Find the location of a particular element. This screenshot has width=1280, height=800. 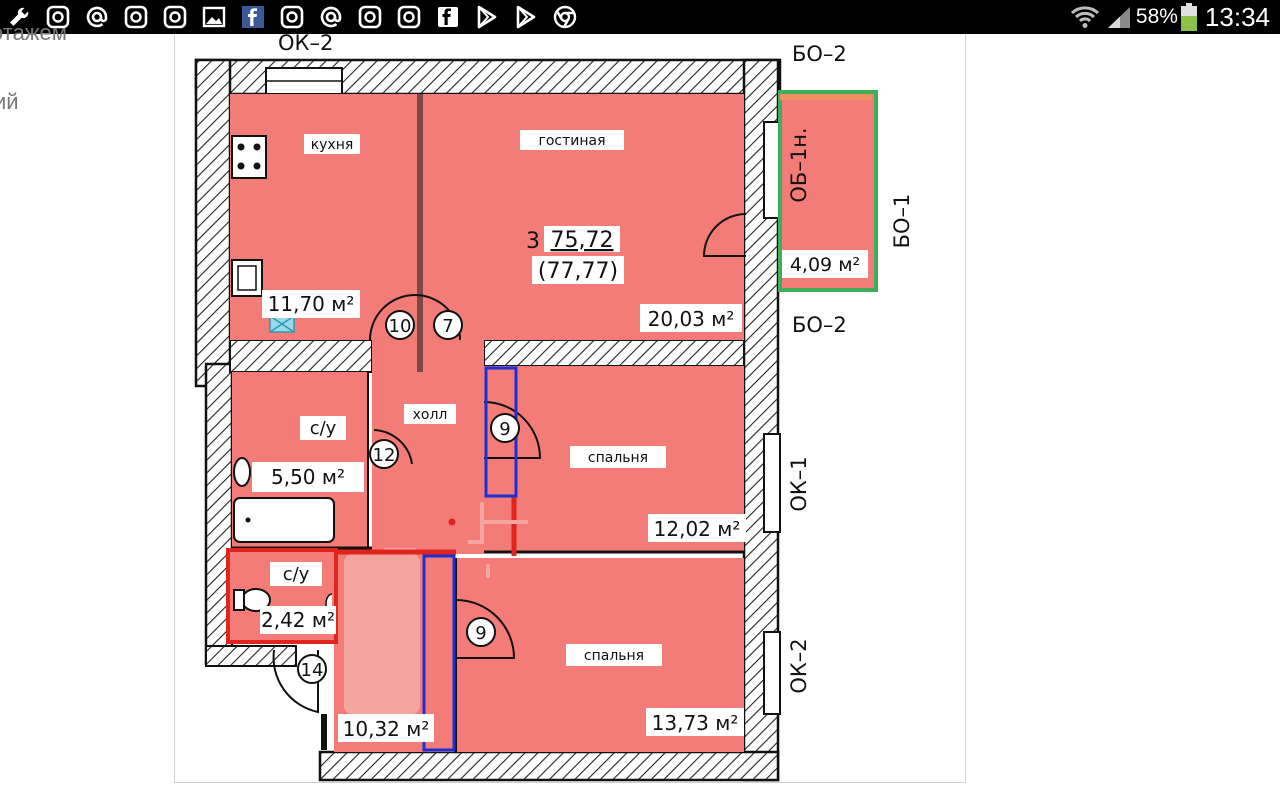

clock: 13:34 is located at coordinates (1237, 16).